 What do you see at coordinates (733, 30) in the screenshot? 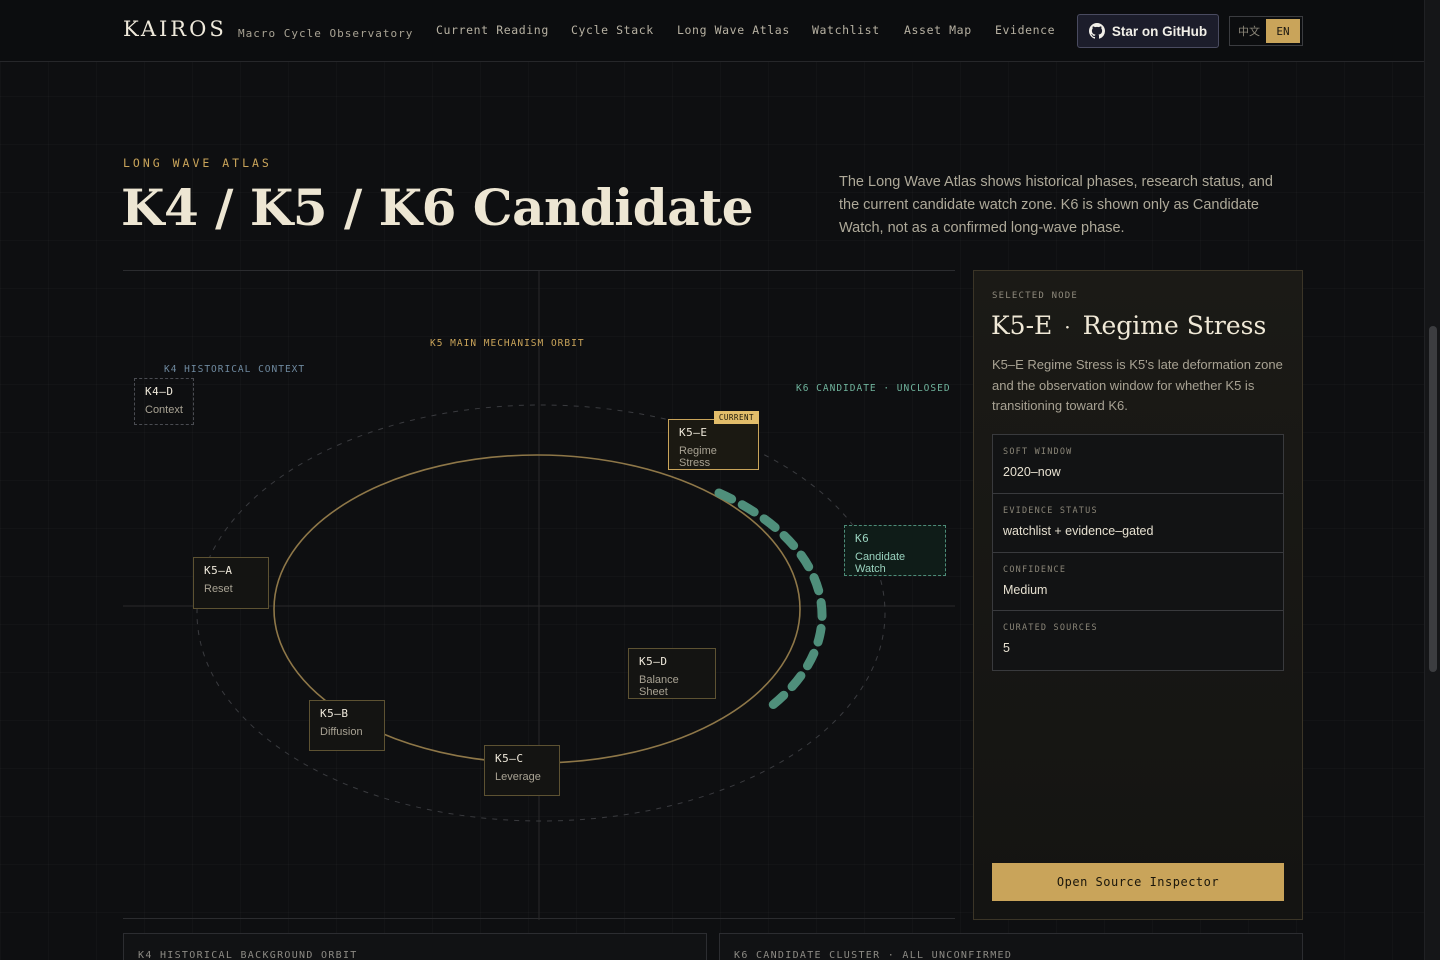
I see `nav-long-wave-atlas: Long Wave Atlas` at bounding box center [733, 30].